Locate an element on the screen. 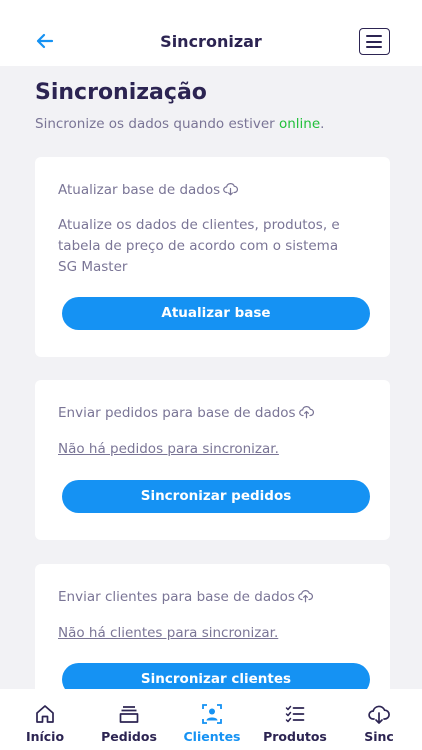 The image size is (422, 750). nav-label: Produtos is located at coordinates (295, 736).